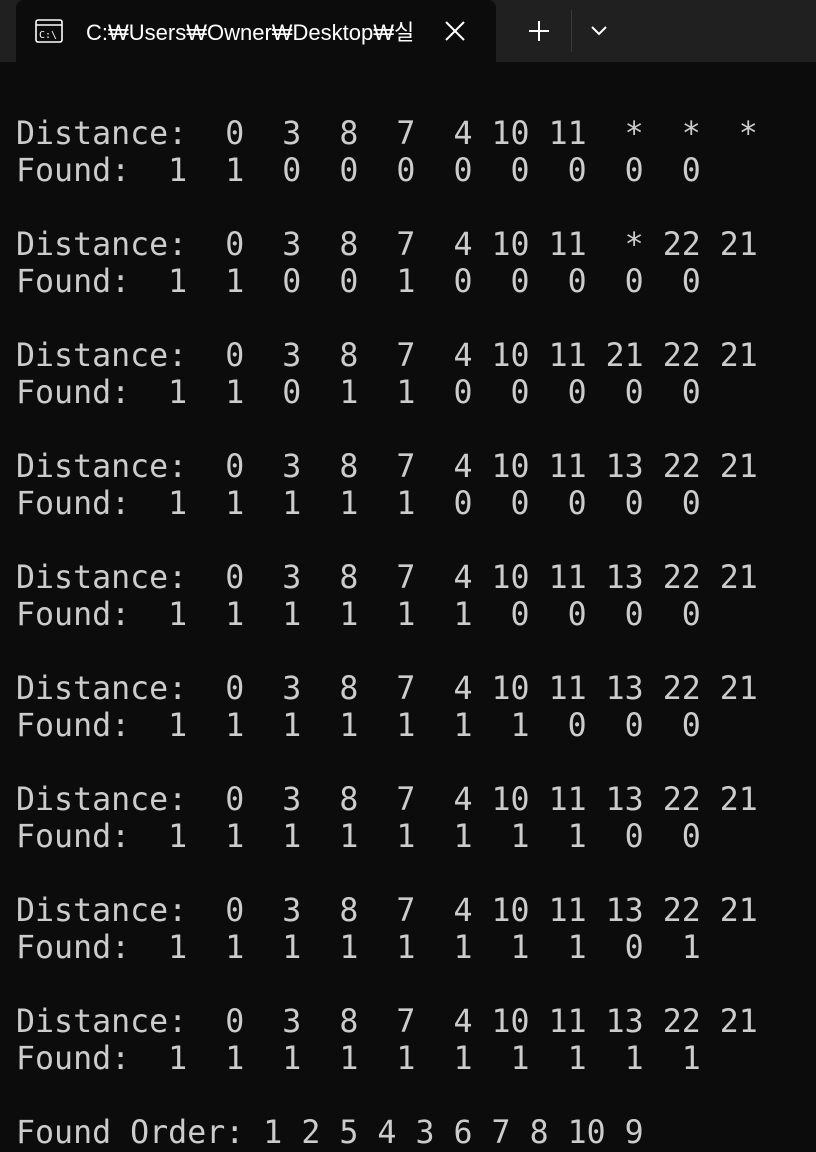 This screenshot has width=816, height=1152. What do you see at coordinates (358, 171) in the screenshot?
I see `console-line: Found: 1 1 0 0 0 0 0 0 0 0` at bounding box center [358, 171].